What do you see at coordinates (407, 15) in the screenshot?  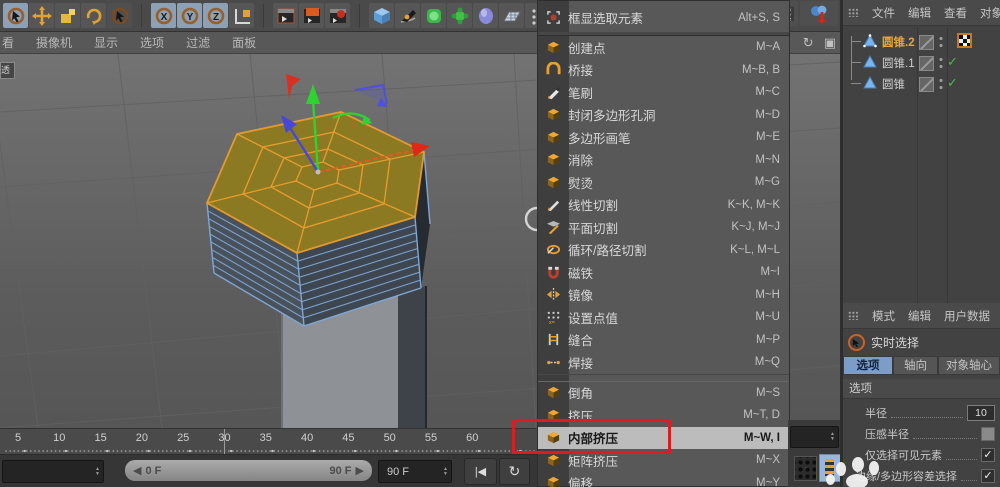 I see `spline-pen-icon` at bounding box center [407, 15].